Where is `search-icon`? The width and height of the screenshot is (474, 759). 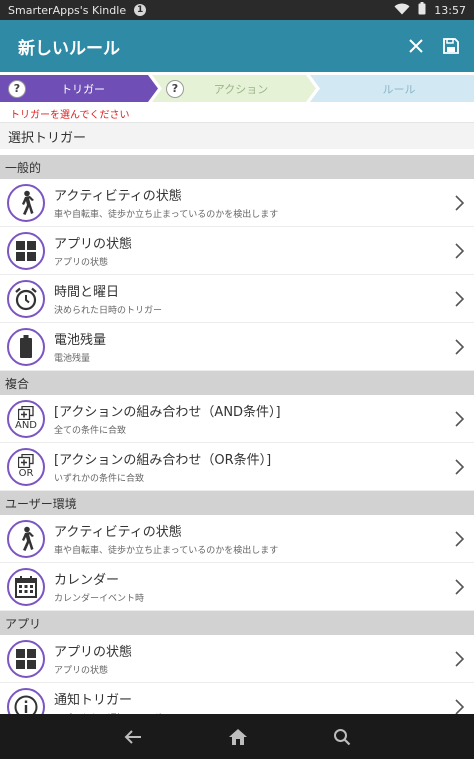 search-icon is located at coordinates (342, 736).